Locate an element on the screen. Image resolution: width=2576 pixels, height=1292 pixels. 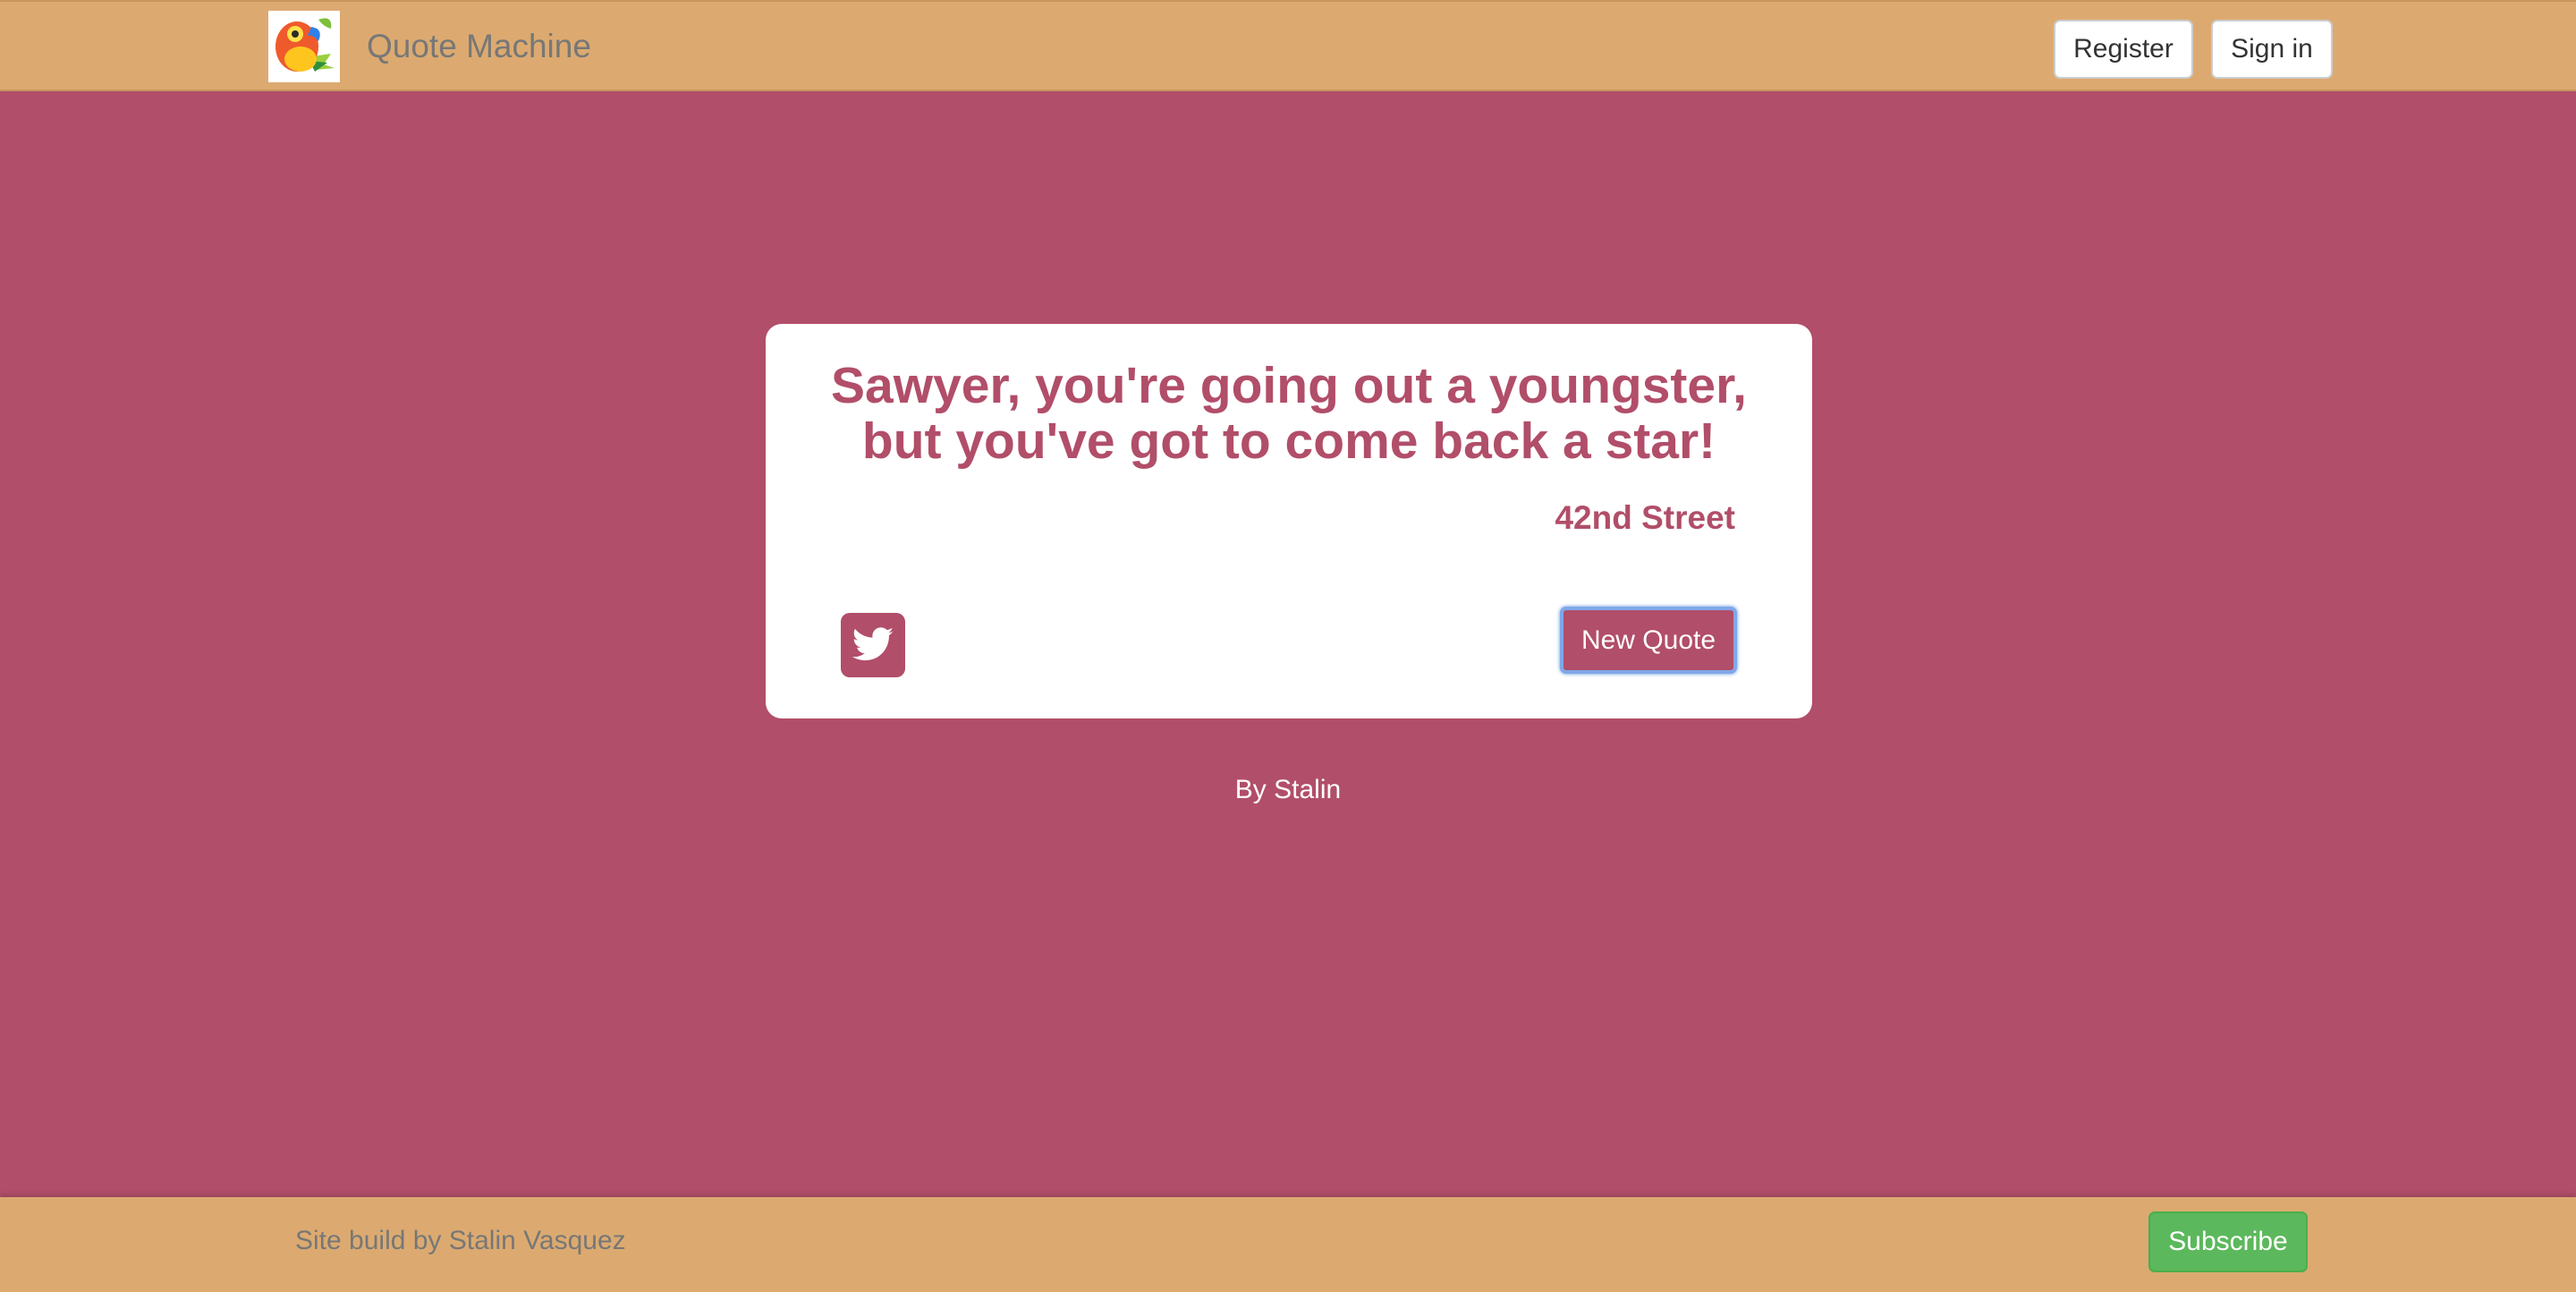
quote-author: 42nd Street is located at coordinates (1645, 517).